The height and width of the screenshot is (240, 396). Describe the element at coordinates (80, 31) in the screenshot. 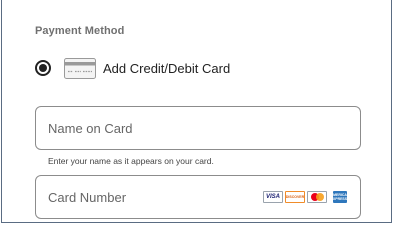

I see `section-title: Payment Method` at that location.